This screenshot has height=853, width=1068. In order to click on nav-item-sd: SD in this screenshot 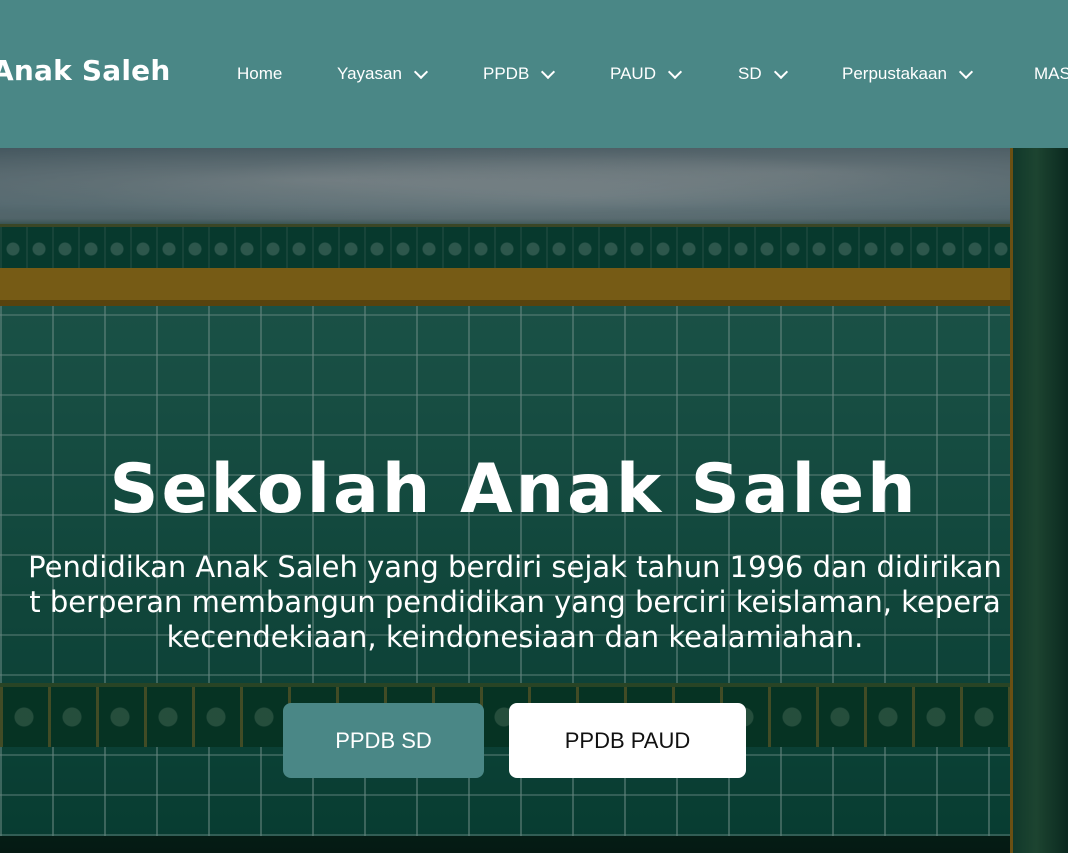, I will do `click(763, 74)`.